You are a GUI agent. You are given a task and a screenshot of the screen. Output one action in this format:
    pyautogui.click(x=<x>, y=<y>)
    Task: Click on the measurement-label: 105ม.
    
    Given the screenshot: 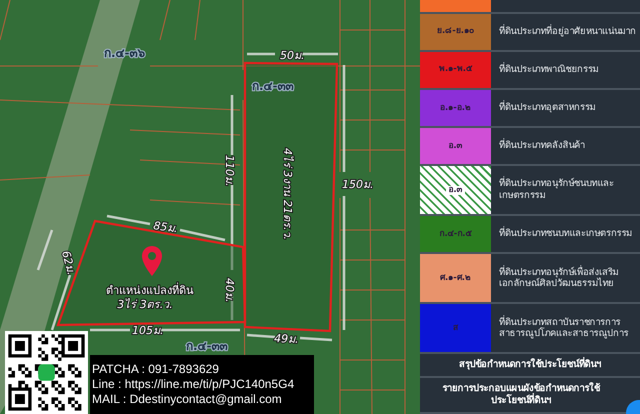 What is the action you would take?
    pyautogui.click(x=148, y=330)
    